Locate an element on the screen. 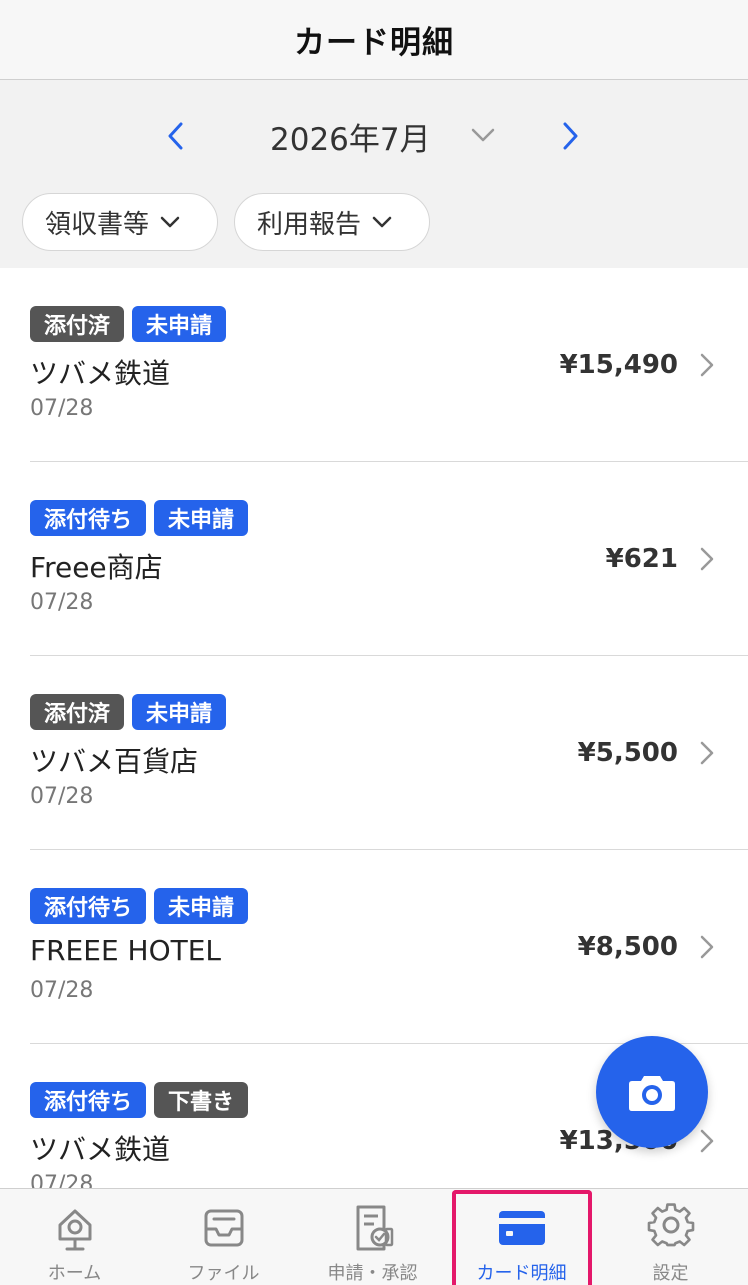 Image resolution: width=748 pixels, height=1285 pixels. transaction-amount: ¥15,490 is located at coordinates (618, 365).